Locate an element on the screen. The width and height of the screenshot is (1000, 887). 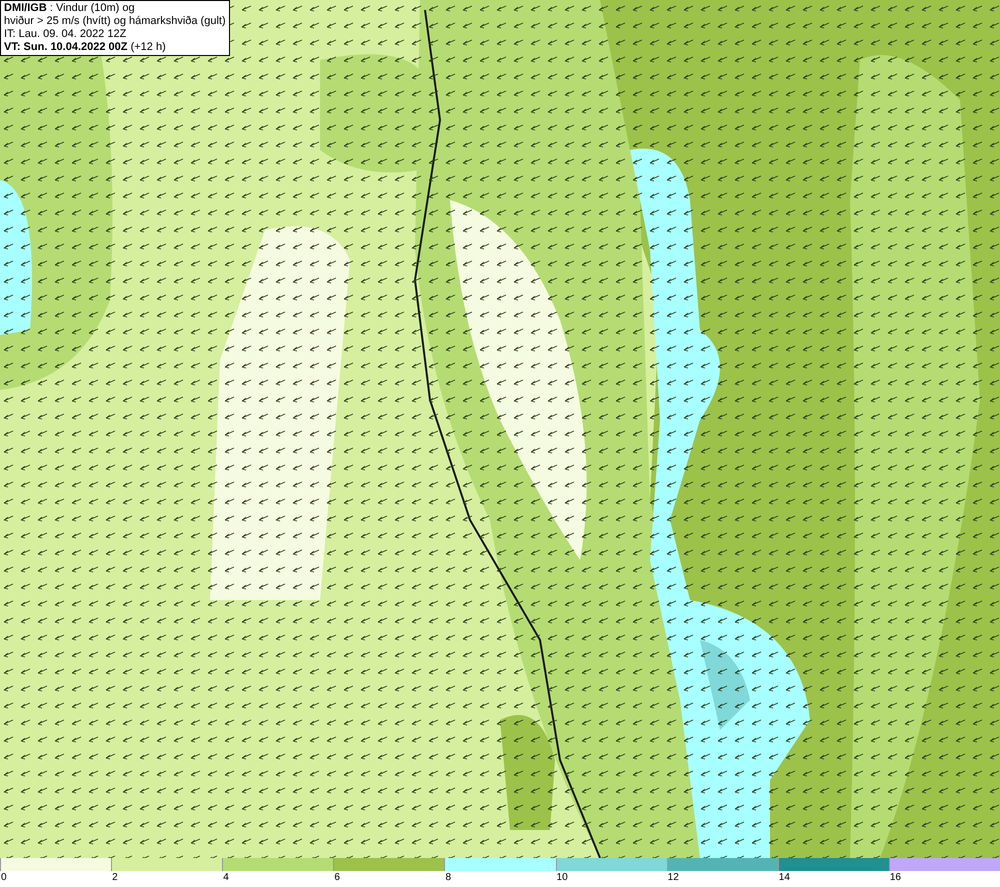
legend-tick-label: 8 is located at coordinates (447, 878).